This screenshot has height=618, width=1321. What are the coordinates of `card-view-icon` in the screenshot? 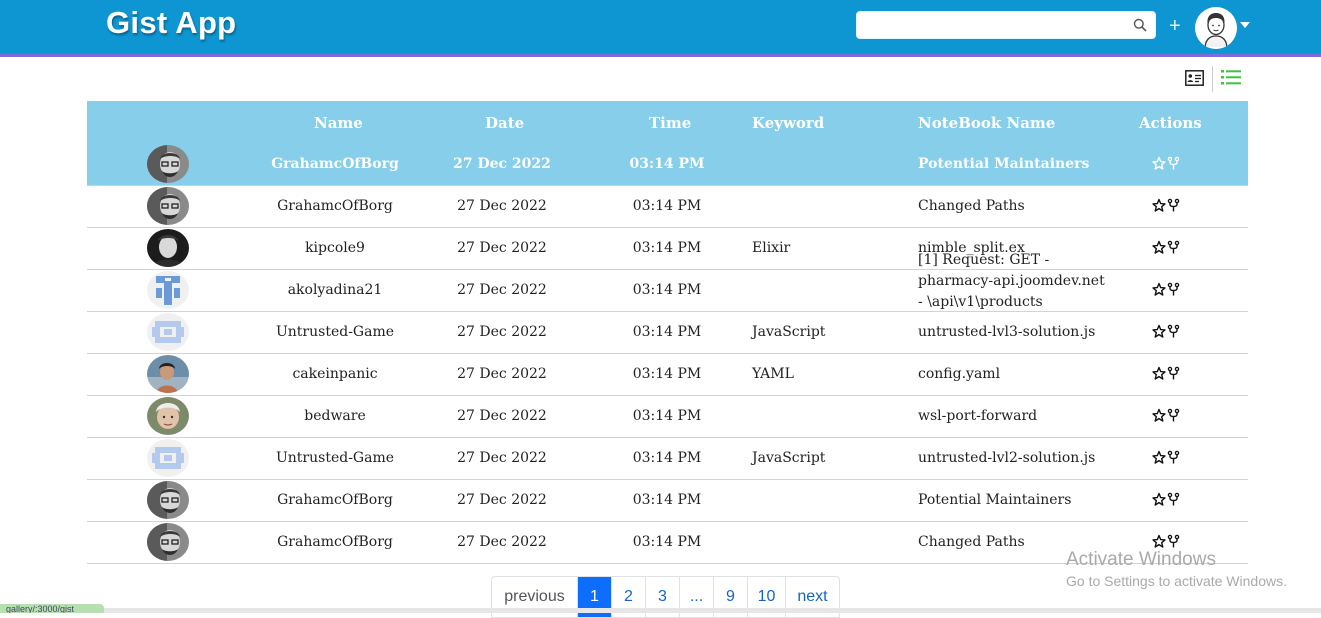 It's located at (1194, 78).